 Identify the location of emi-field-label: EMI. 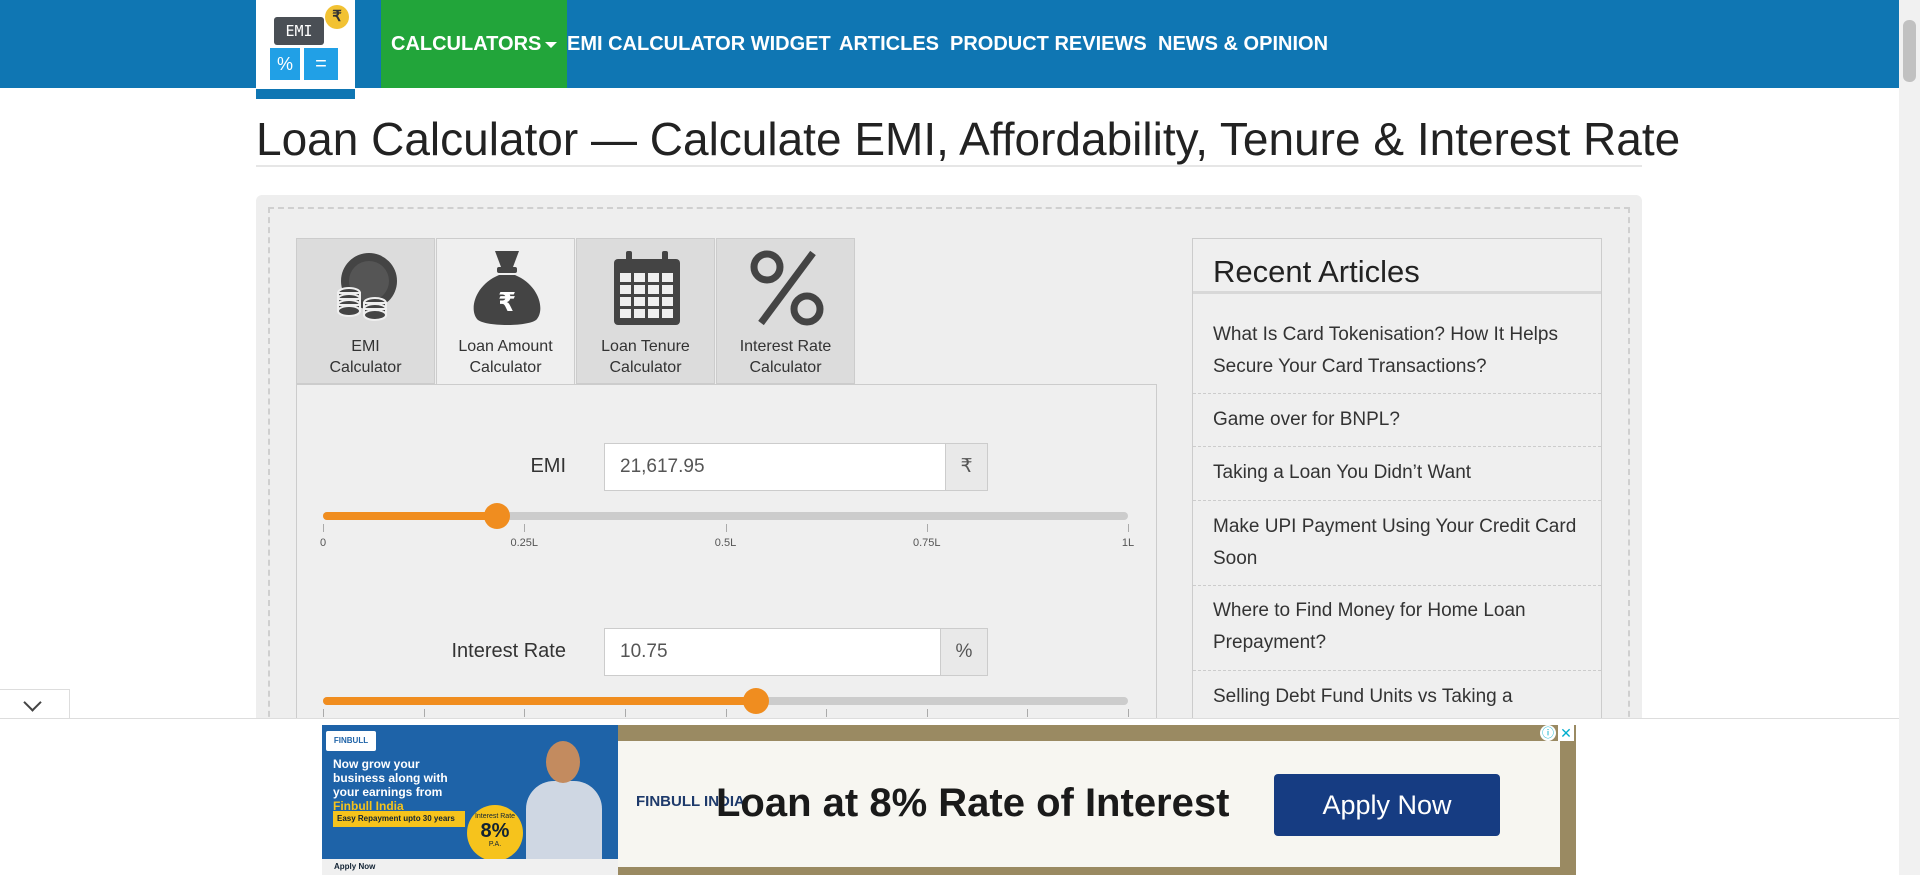
(548, 466).